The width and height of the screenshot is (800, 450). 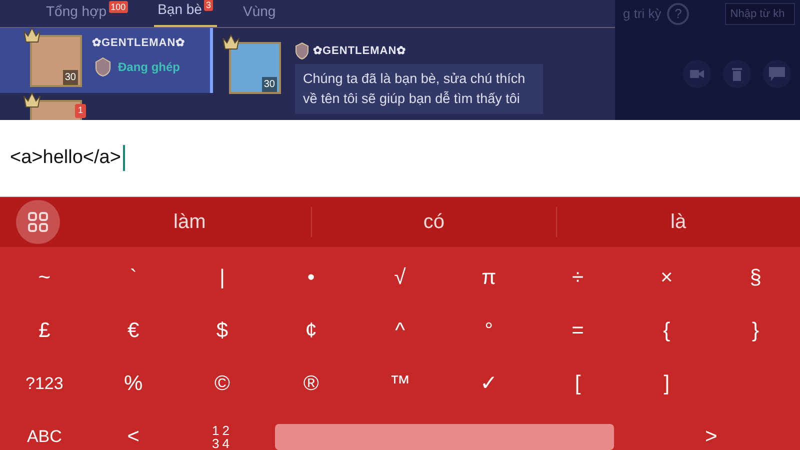 I want to click on keyboard-key: ™, so click(x=400, y=383).